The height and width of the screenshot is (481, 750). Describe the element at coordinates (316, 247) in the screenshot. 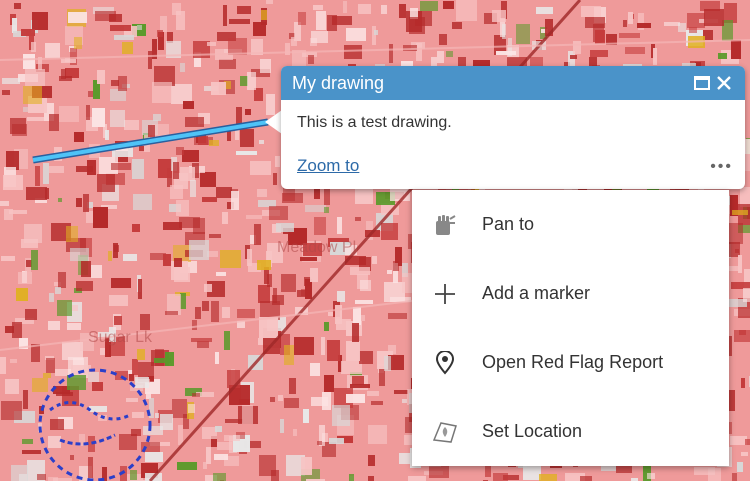

I see `map-label-meadow: Meadow Pl` at that location.